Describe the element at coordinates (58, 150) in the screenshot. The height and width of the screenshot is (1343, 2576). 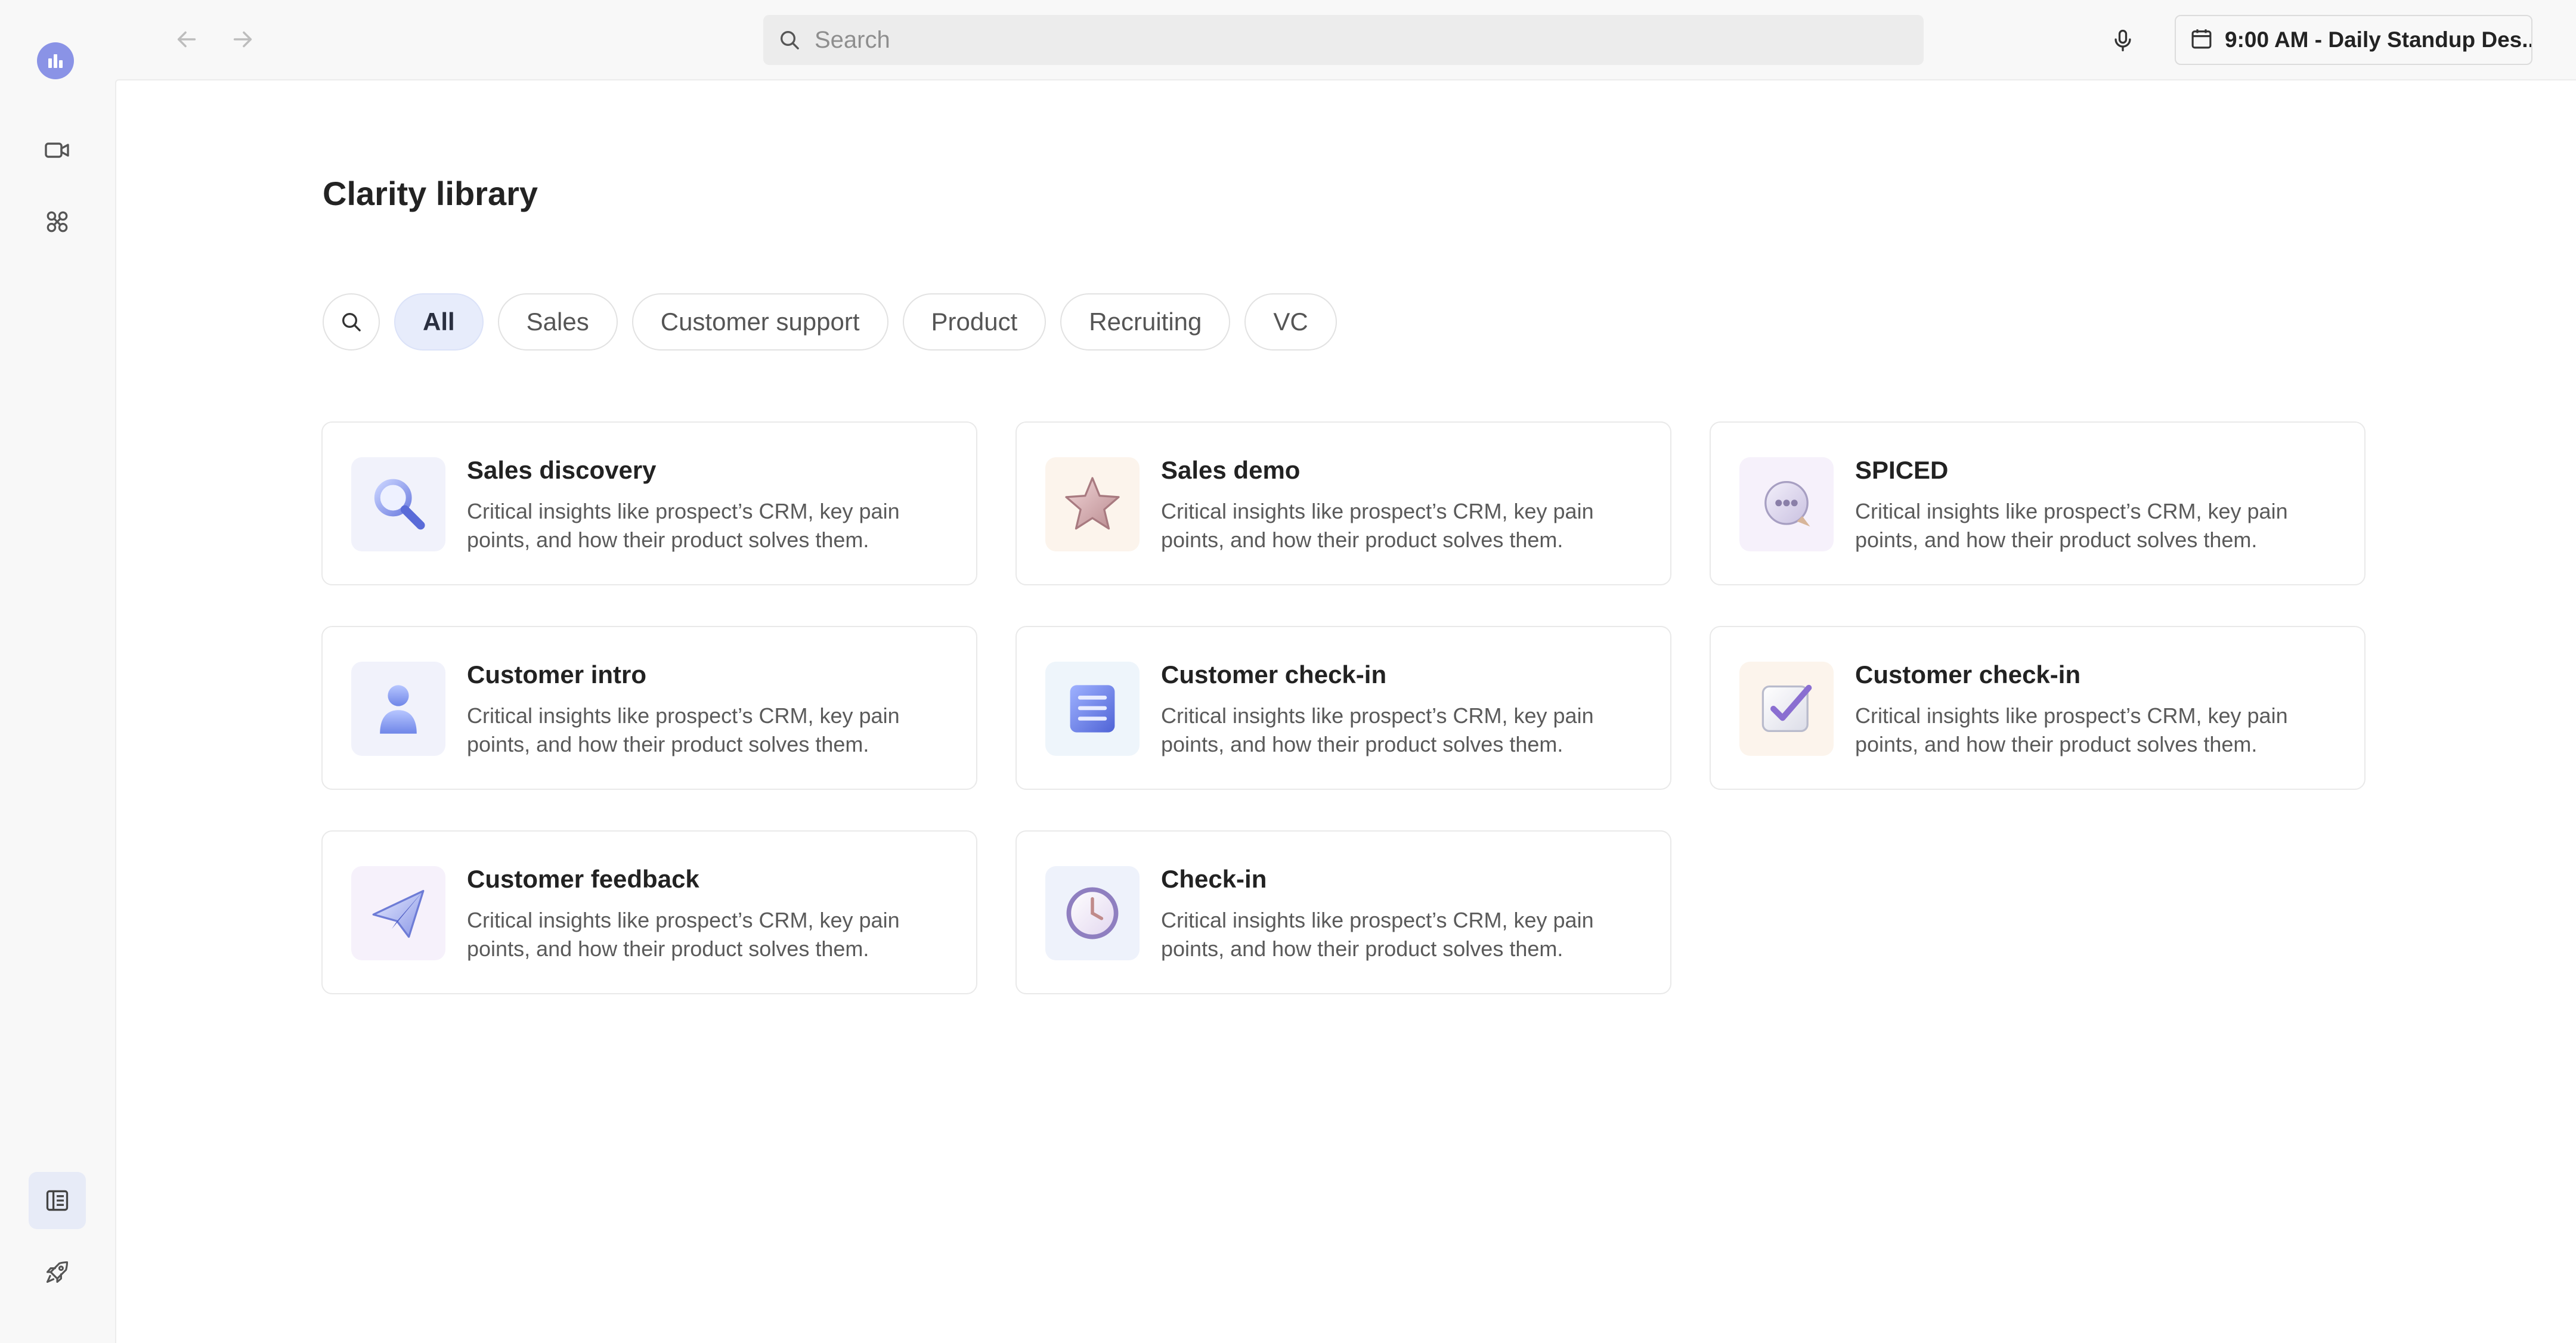
I see `video-camera-icon` at that location.